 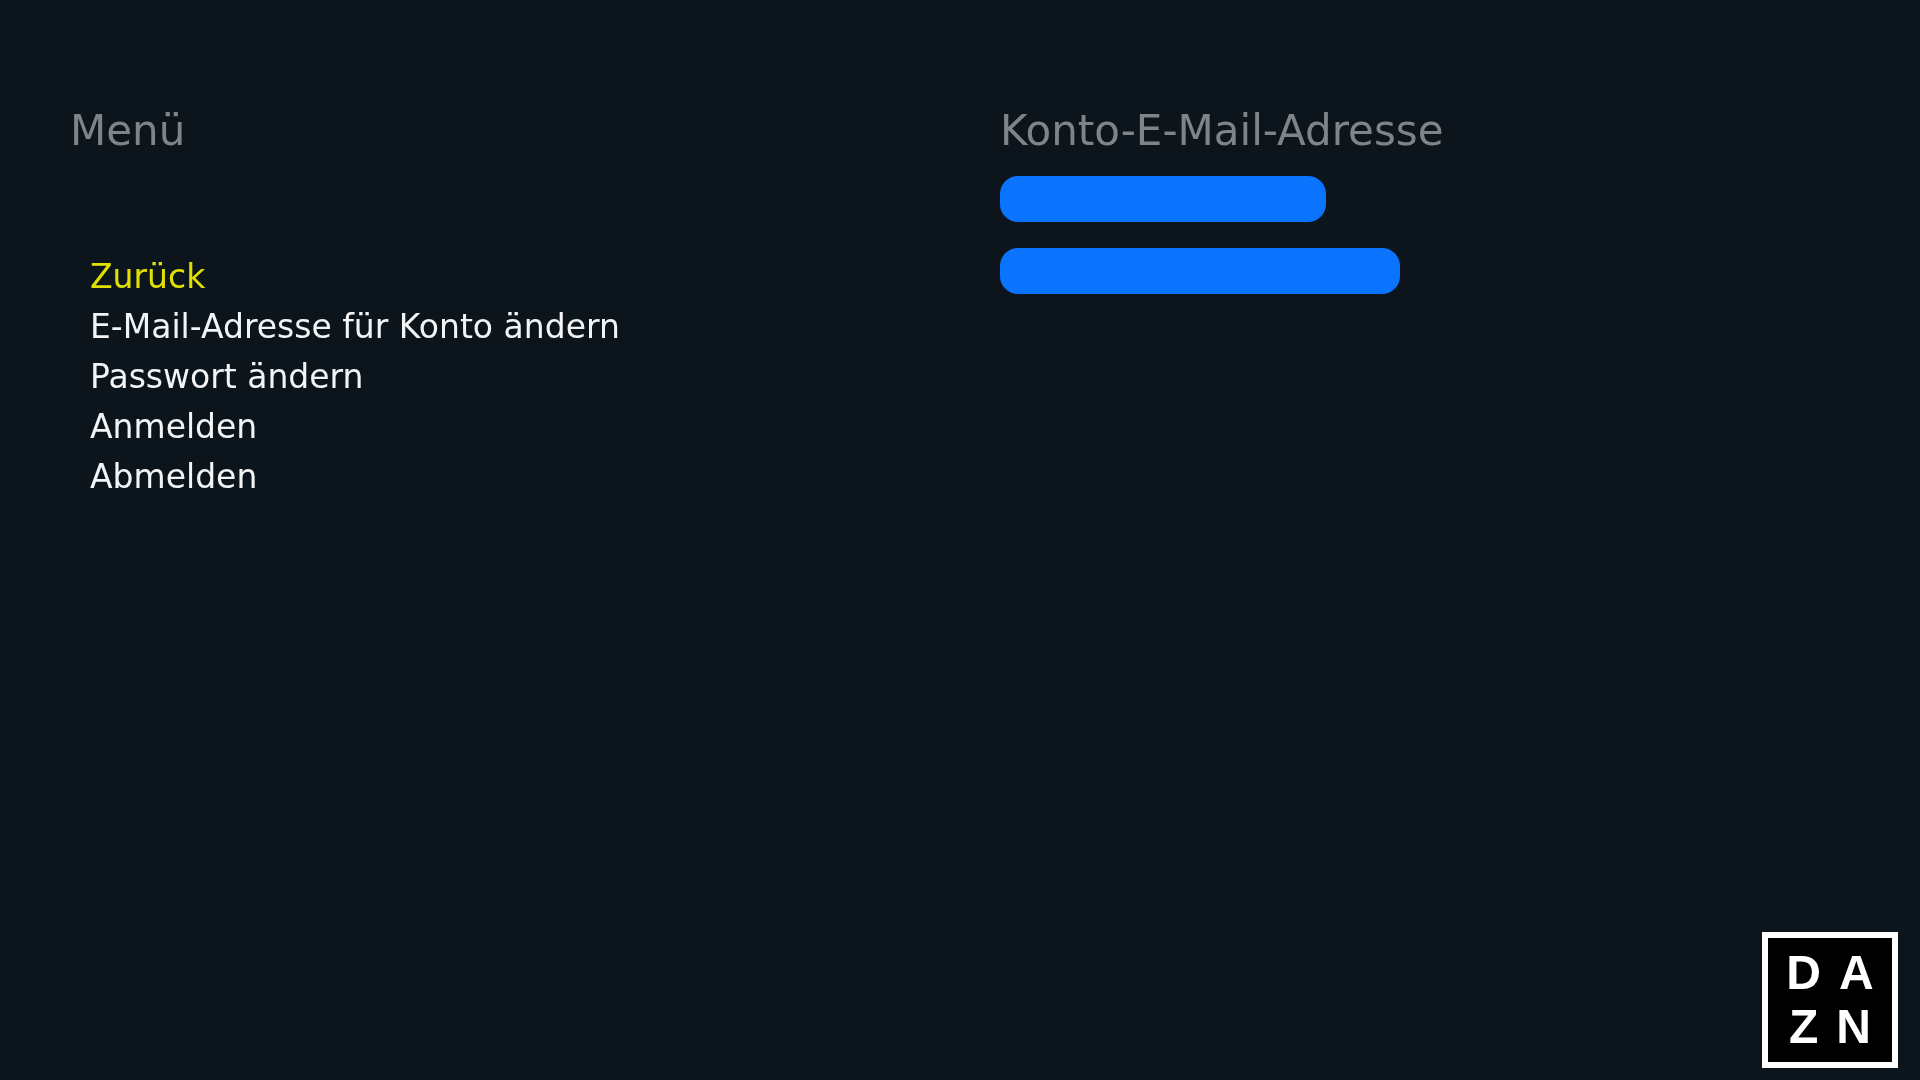 What do you see at coordinates (545, 477) in the screenshot?
I see `menu-item: Abmelden` at bounding box center [545, 477].